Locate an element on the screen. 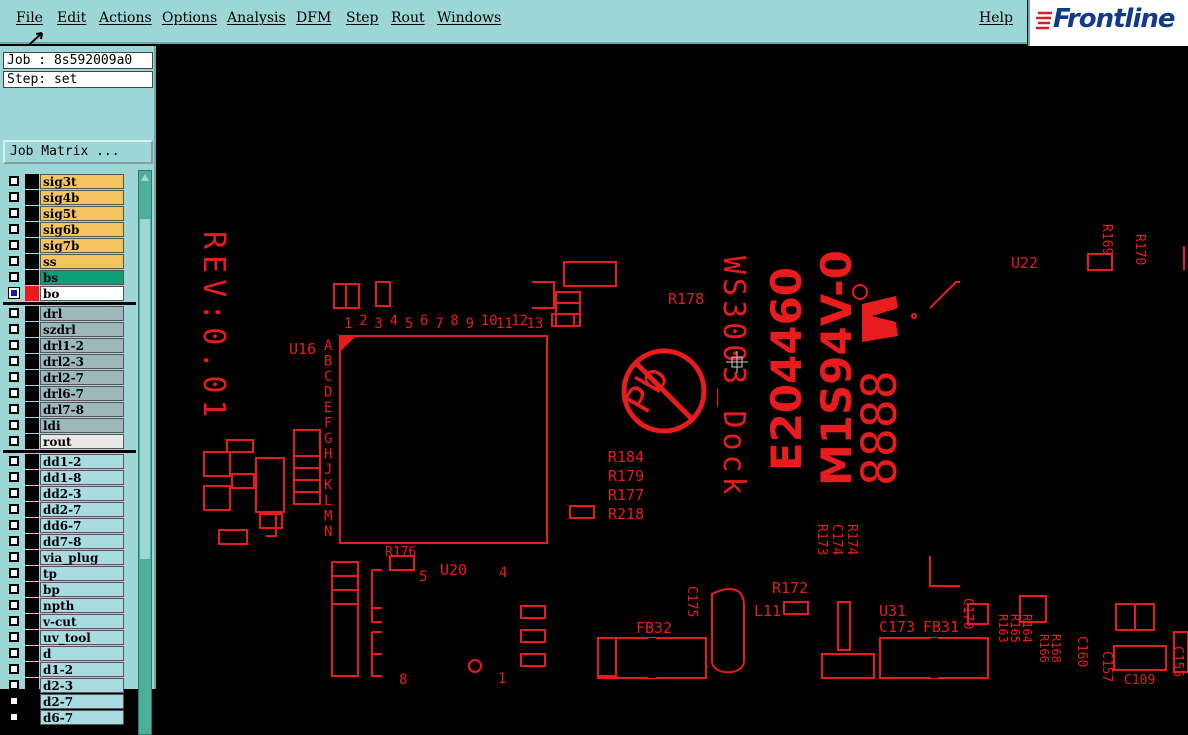 The width and height of the screenshot is (1188, 735). layer-name: d1-2 is located at coordinates (82, 669).